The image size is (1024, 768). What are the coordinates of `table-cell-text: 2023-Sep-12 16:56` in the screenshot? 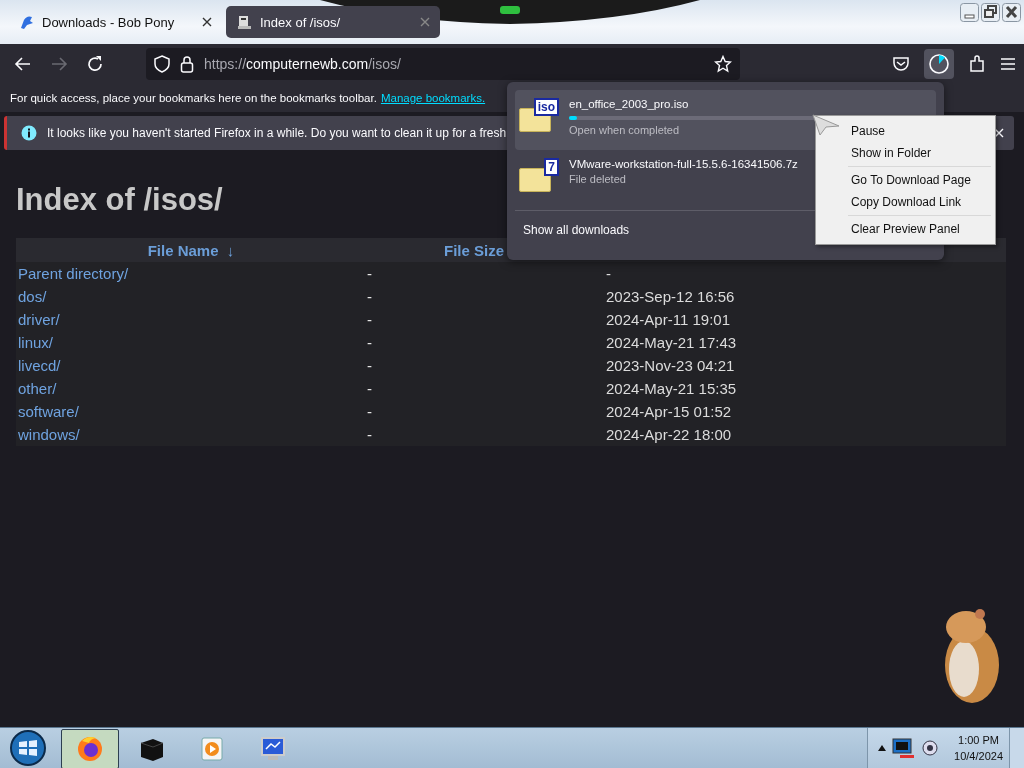 It's located at (671, 296).